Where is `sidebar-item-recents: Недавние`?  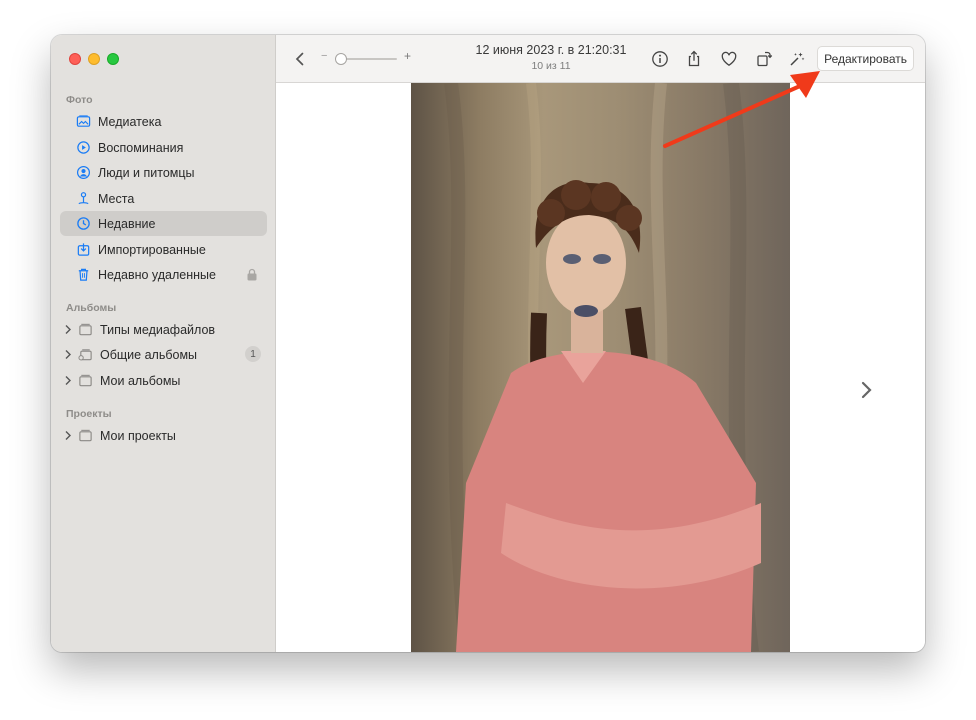 sidebar-item-recents: Недавние is located at coordinates (163, 223).